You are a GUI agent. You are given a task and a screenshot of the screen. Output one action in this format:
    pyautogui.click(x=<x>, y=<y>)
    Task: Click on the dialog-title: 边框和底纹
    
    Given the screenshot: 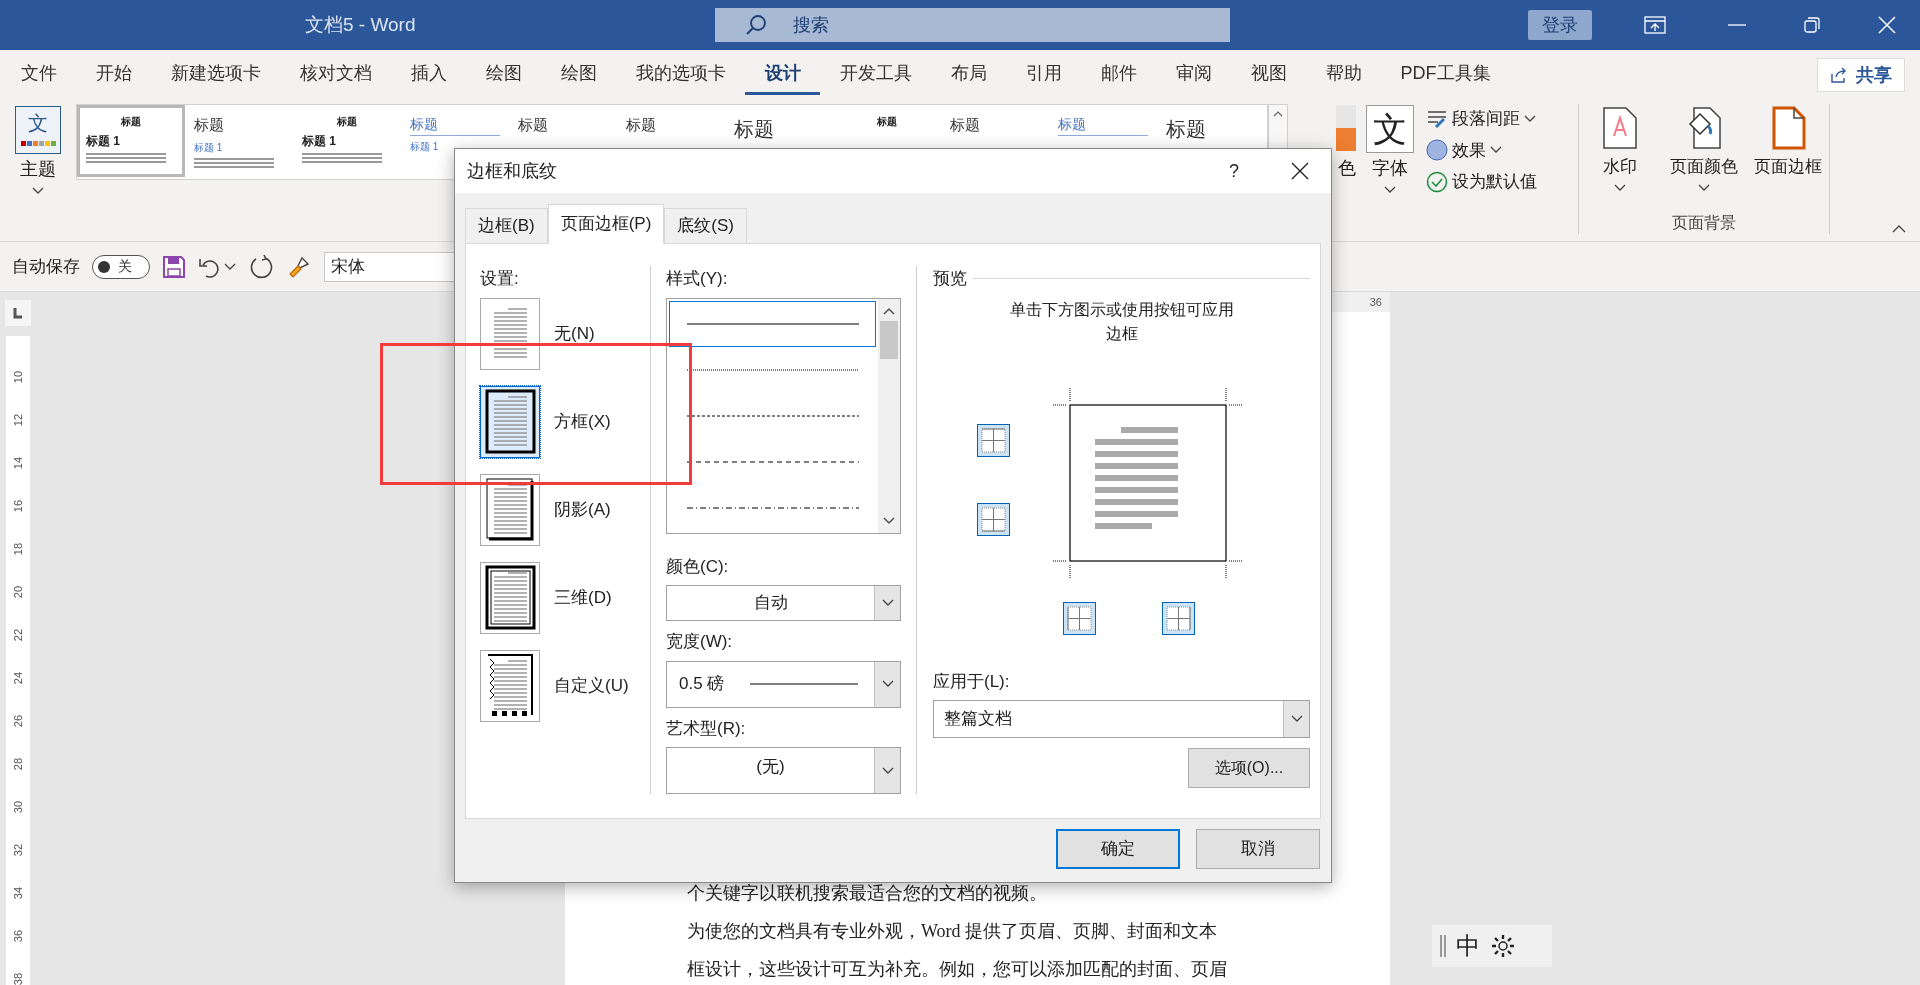 What is the action you would take?
    pyautogui.click(x=512, y=171)
    